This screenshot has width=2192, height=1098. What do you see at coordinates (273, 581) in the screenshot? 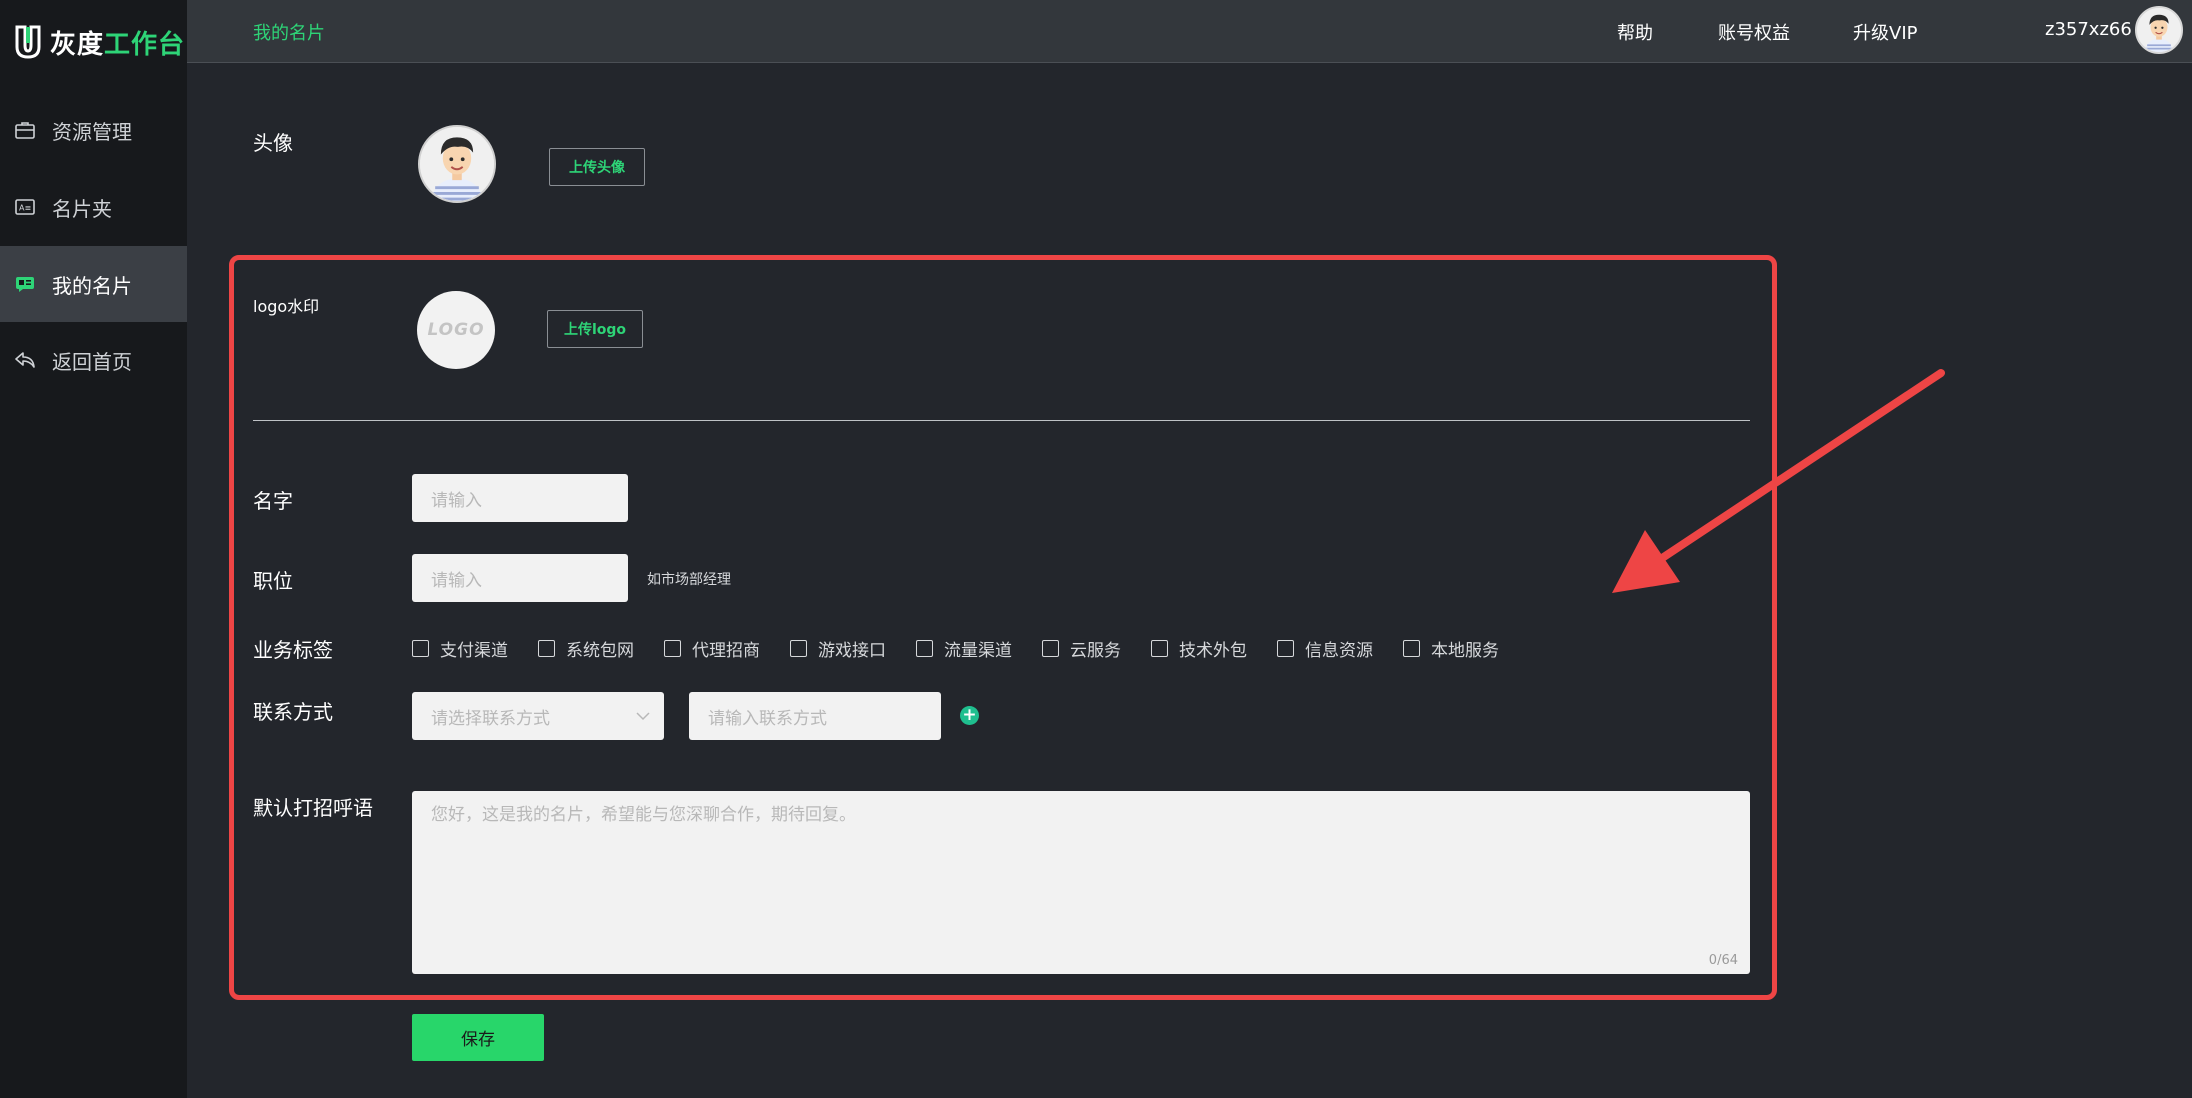
I see `position-label: 职位` at bounding box center [273, 581].